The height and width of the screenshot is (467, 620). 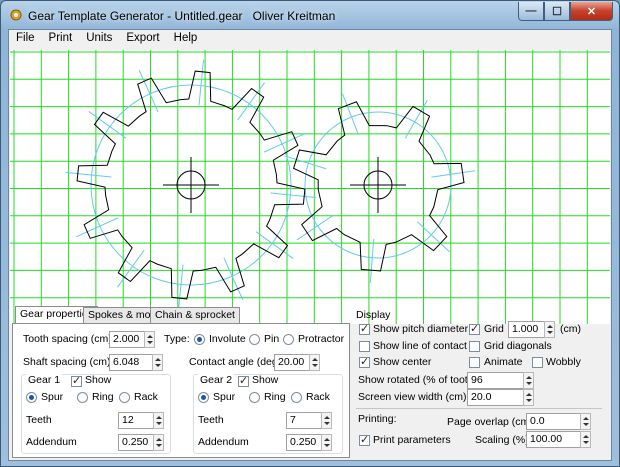 What do you see at coordinates (479, 408) in the screenshot?
I see `divider` at bounding box center [479, 408].